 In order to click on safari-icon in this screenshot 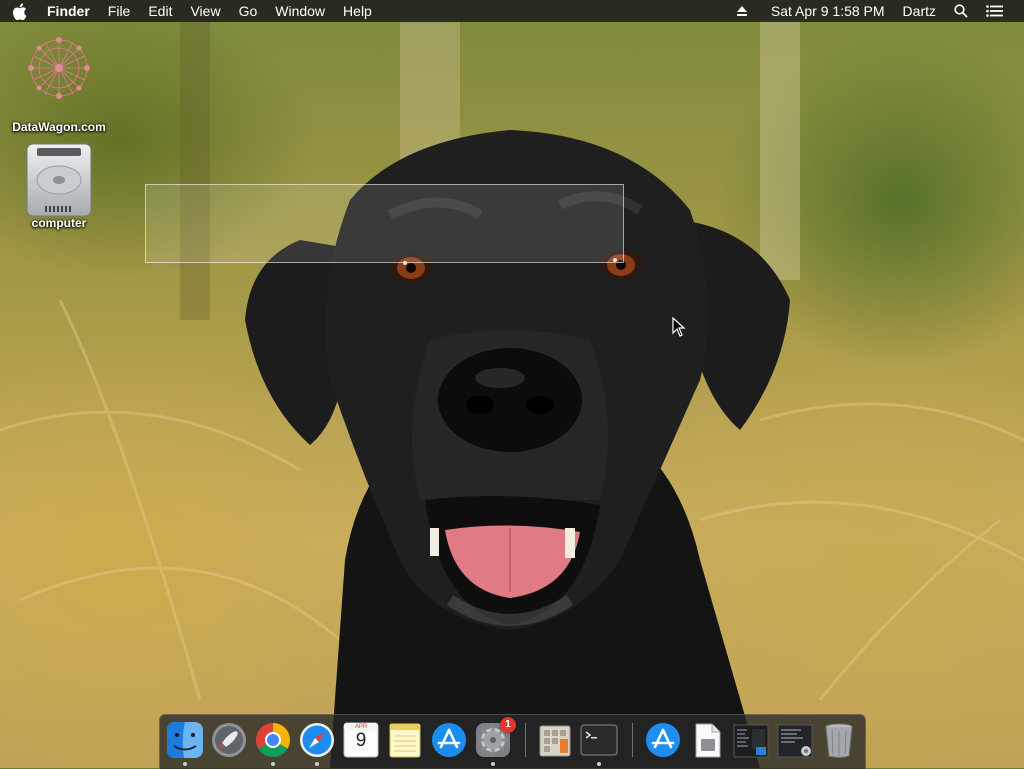, I will do `click(317, 740)`.